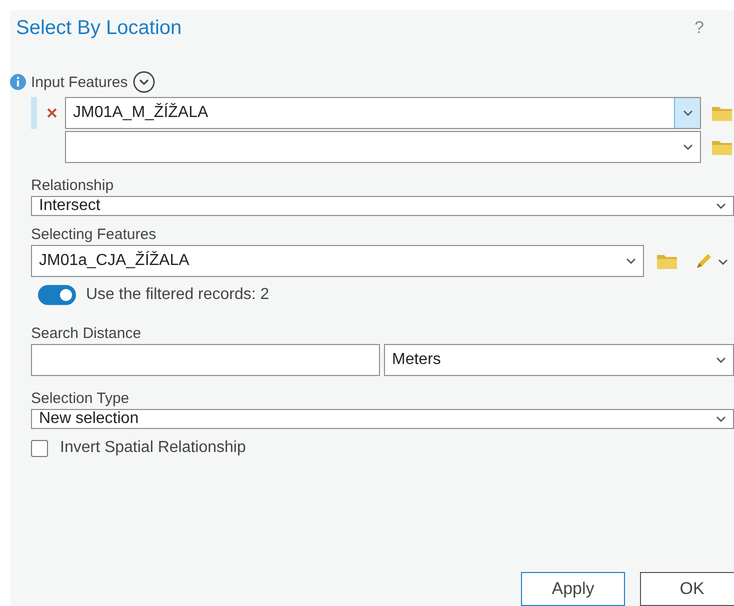 The image size is (734, 606). Describe the element at coordinates (383, 113) in the screenshot. I see `input-dropdown: JM01A_M_ŽÍŽALA` at that location.